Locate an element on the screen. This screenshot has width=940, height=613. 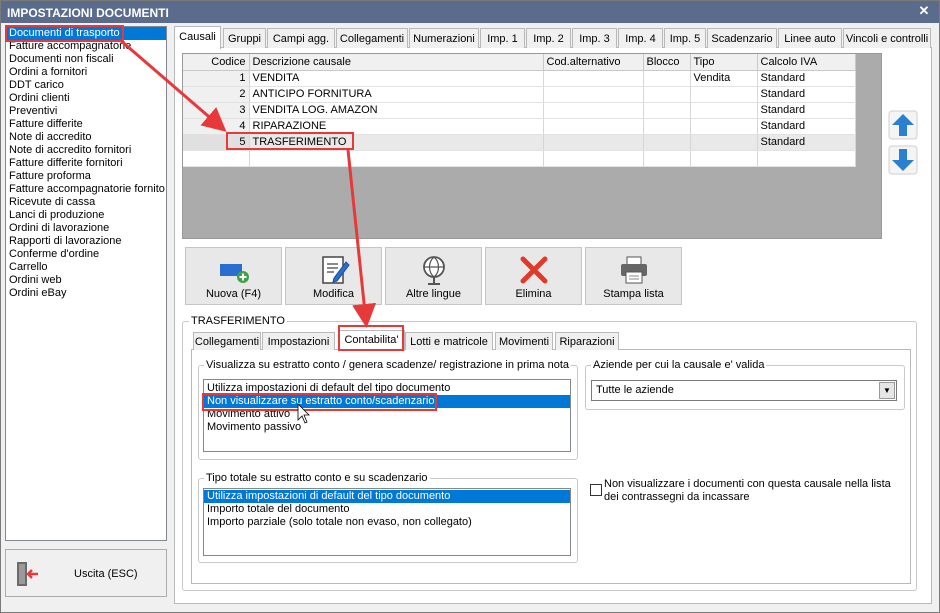
elimina-button: Elimina is located at coordinates (533, 276).